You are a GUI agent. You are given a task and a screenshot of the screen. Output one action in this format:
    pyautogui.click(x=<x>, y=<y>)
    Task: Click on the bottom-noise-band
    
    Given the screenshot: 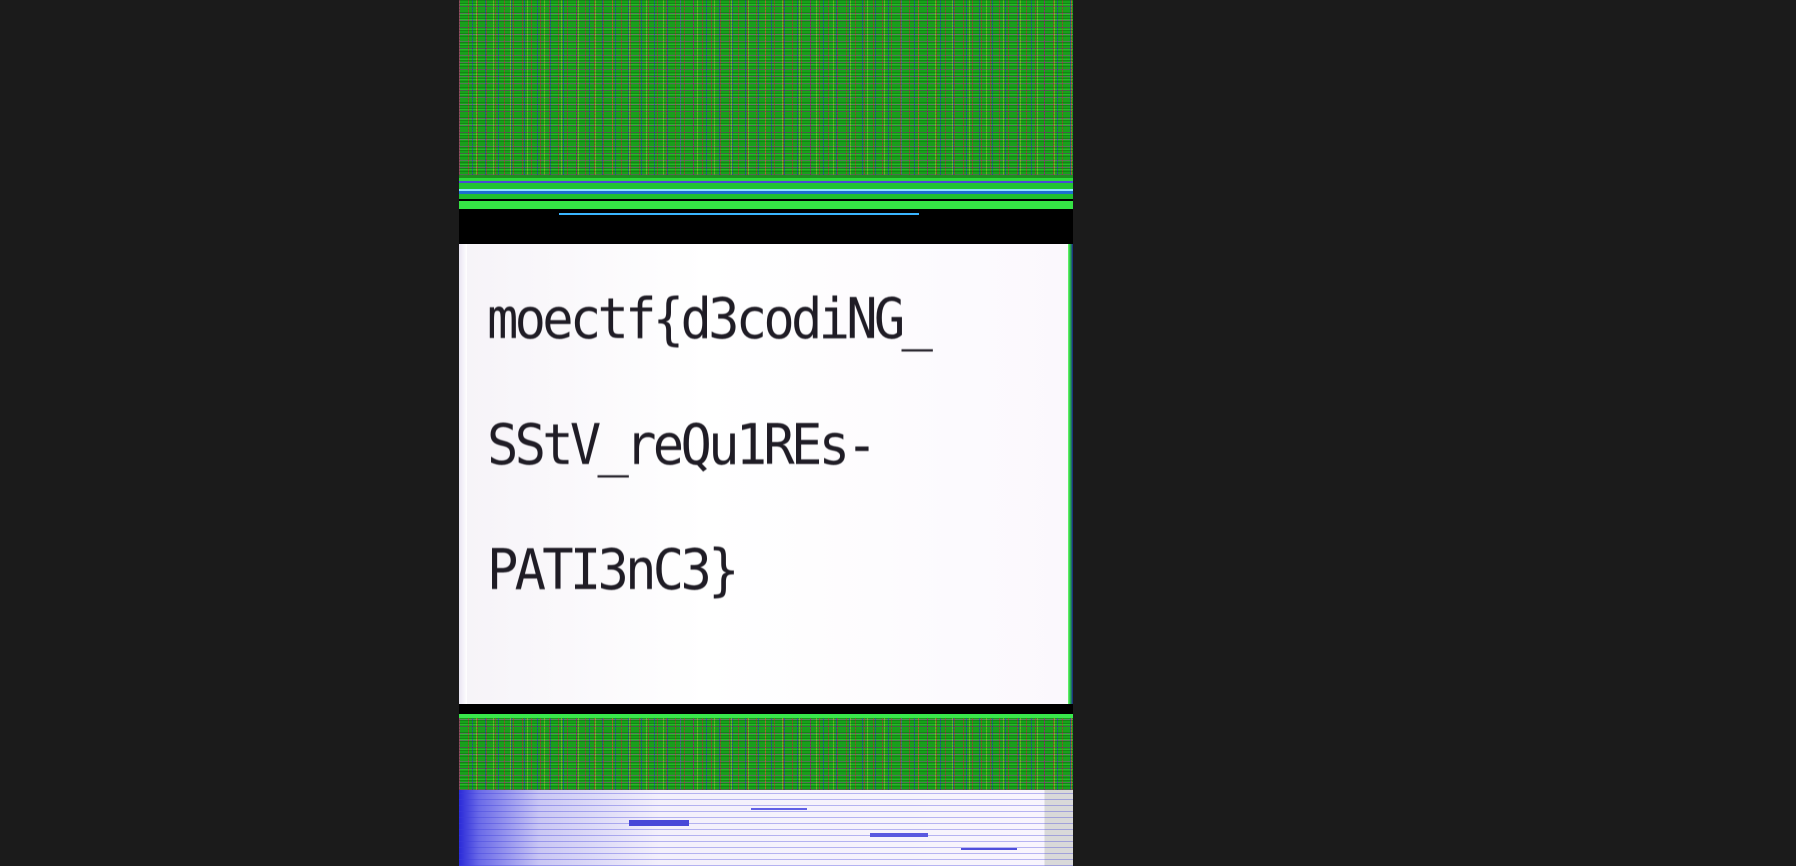 What is the action you would take?
    pyautogui.click(x=766, y=752)
    